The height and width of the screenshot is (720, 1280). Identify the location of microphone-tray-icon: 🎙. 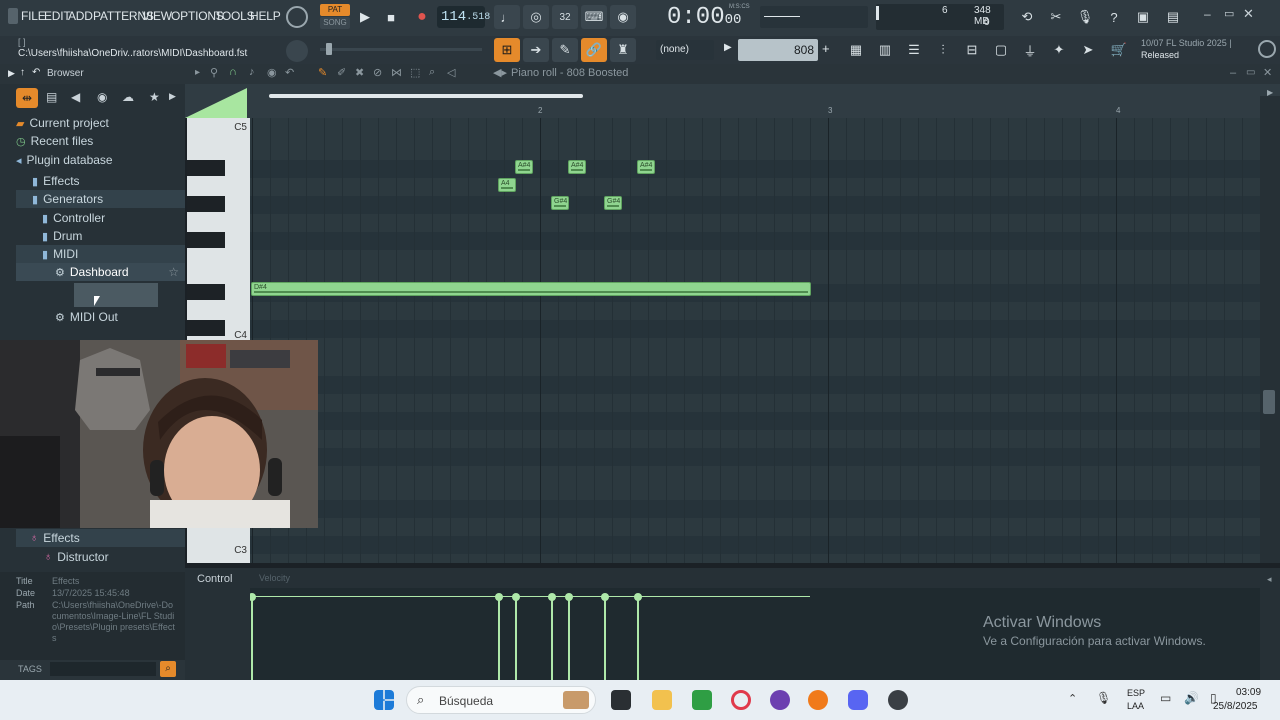
(1103, 698).